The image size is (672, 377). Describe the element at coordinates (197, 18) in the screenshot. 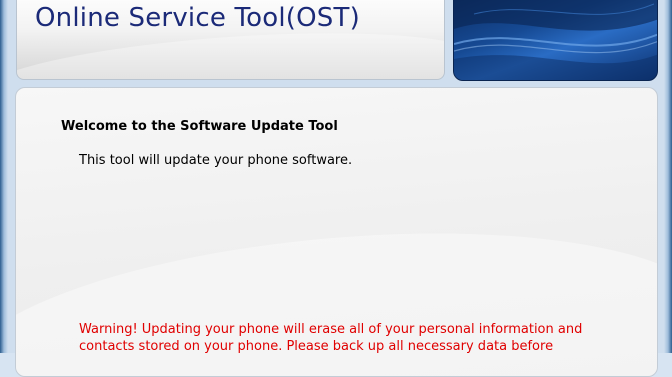

I see `app-title: Online Service Tool(OST)` at that location.